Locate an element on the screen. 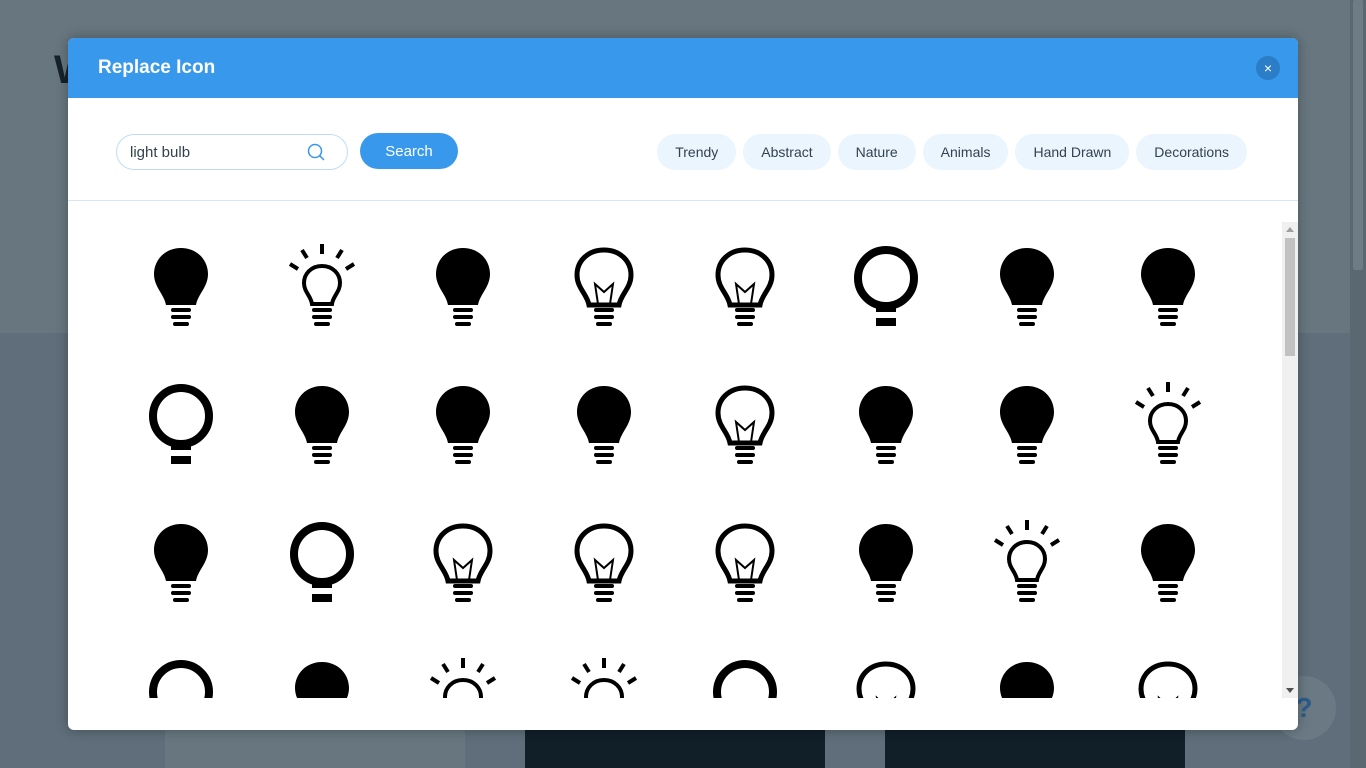 The height and width of the screenshot is (768, 1366). bulb-spiral-icon is located at coordinates (463, 425).